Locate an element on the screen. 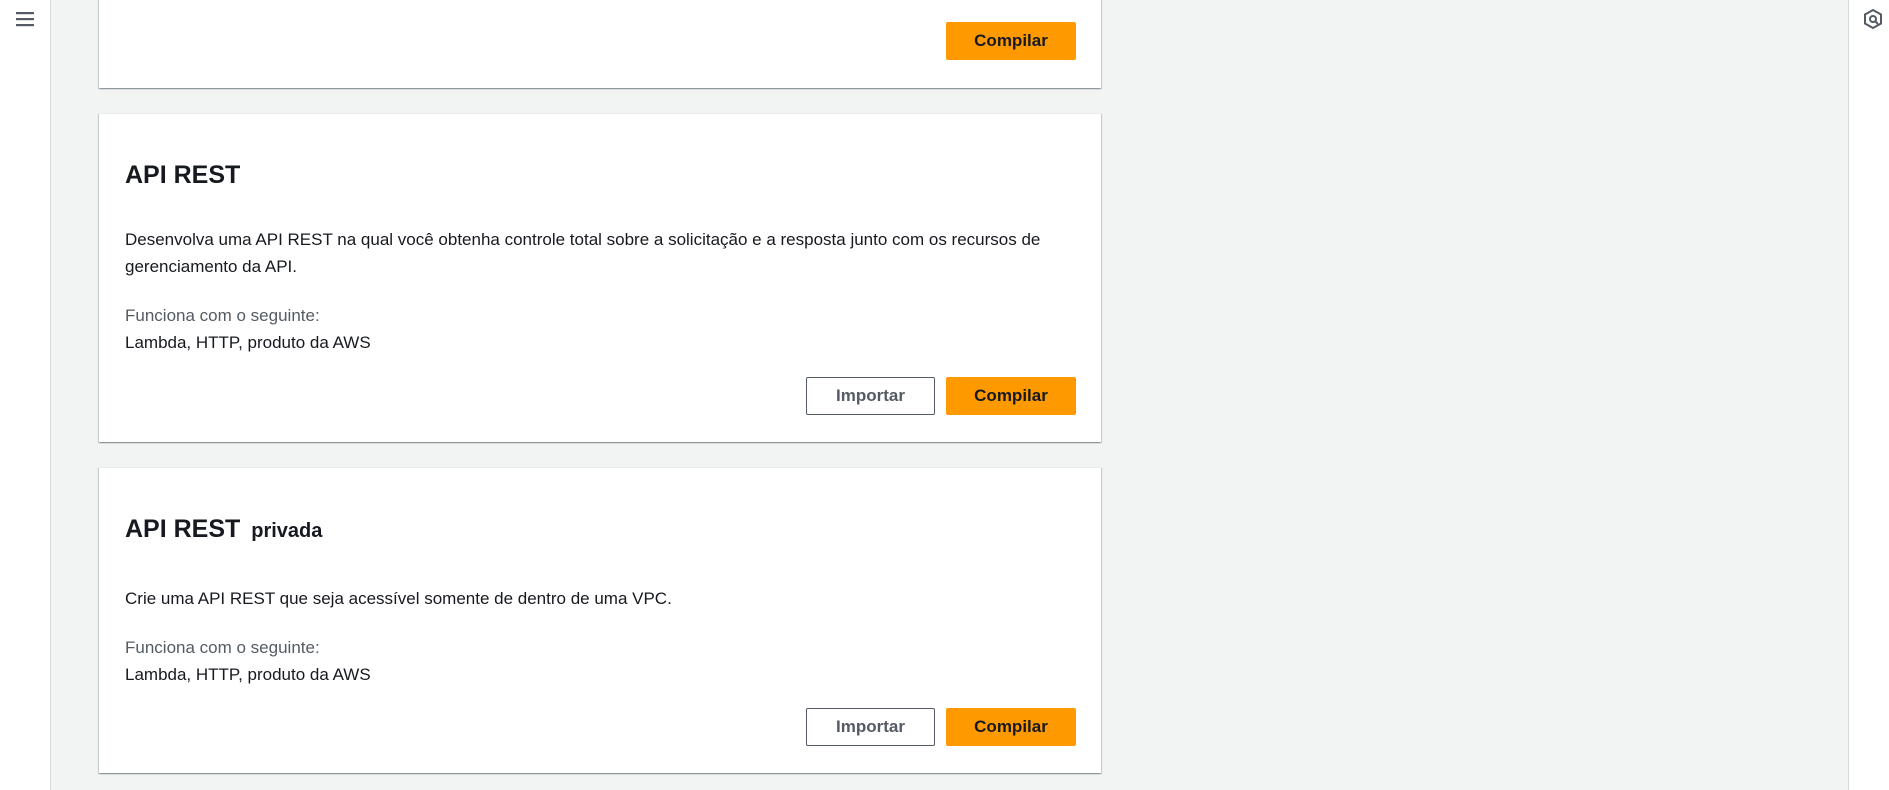  hamburger-menu-icon is located at coordinates (25, 19).